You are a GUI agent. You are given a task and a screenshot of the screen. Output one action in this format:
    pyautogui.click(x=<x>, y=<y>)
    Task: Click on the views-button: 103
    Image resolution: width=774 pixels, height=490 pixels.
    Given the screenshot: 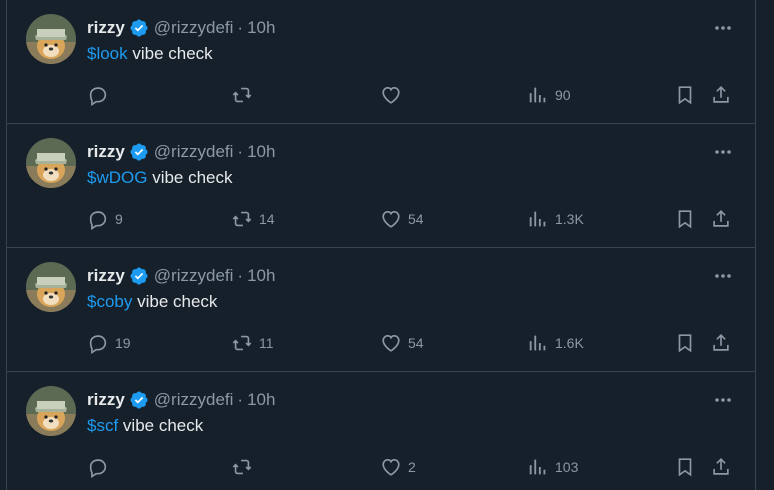 What is the action you would take?
    pyautogui.click(x=552, y=467)
    